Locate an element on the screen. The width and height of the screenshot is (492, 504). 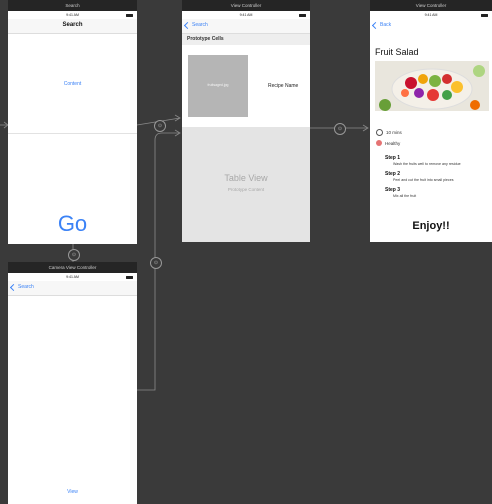
content-label: Content is located at coordinates (72, 84).